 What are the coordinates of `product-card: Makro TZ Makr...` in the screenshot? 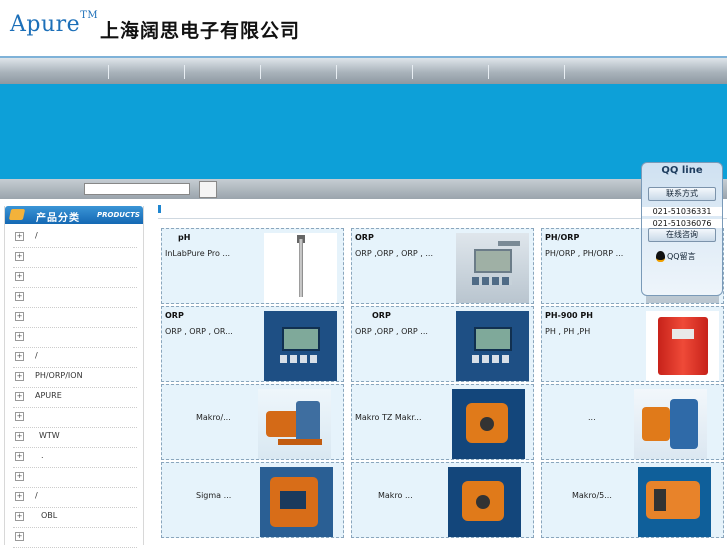 It's located at (442, 422).